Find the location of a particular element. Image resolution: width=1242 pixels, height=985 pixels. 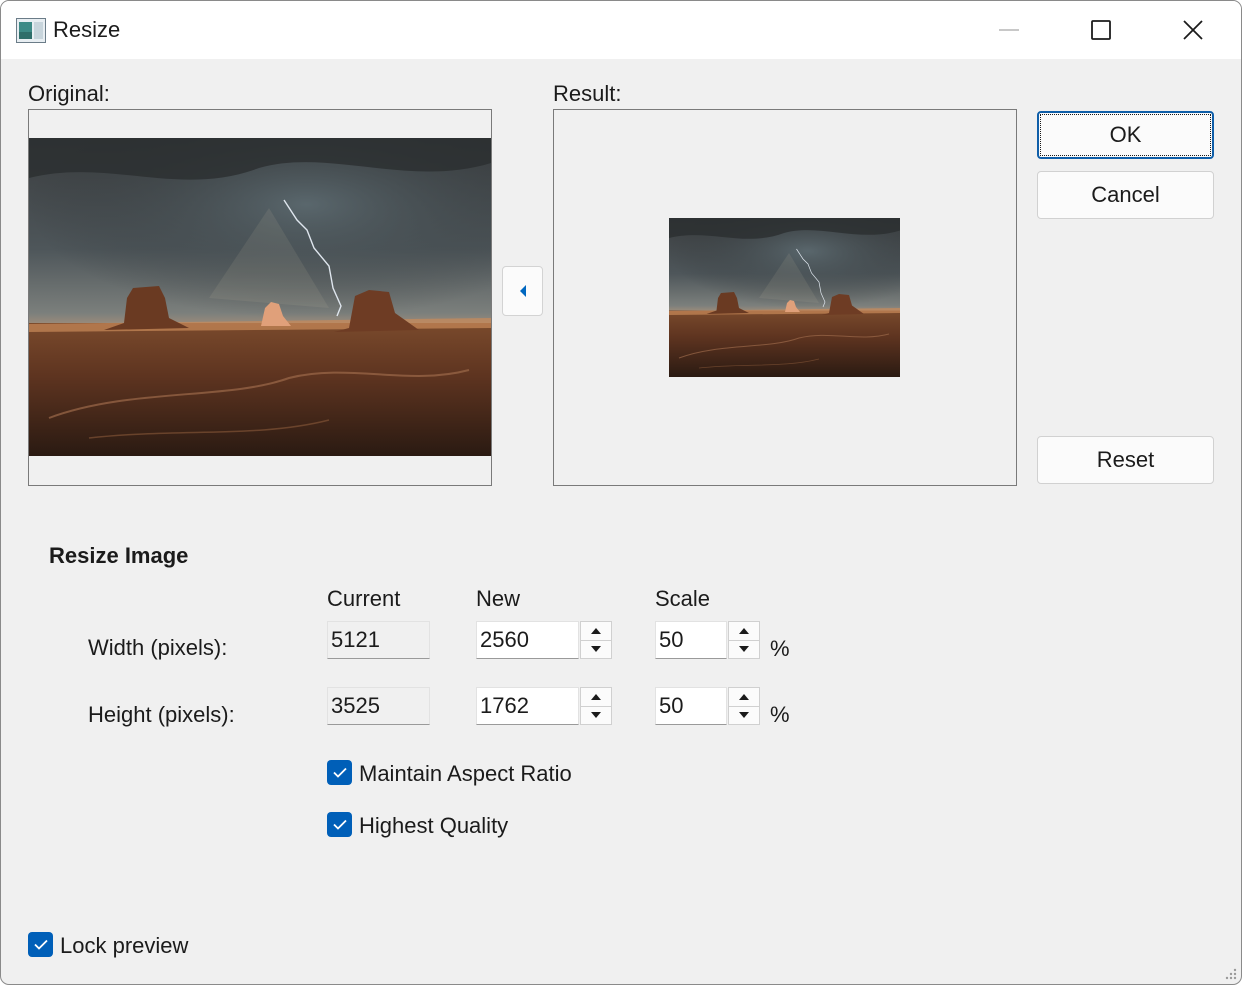

result-image is located at coordinates (784, 297).